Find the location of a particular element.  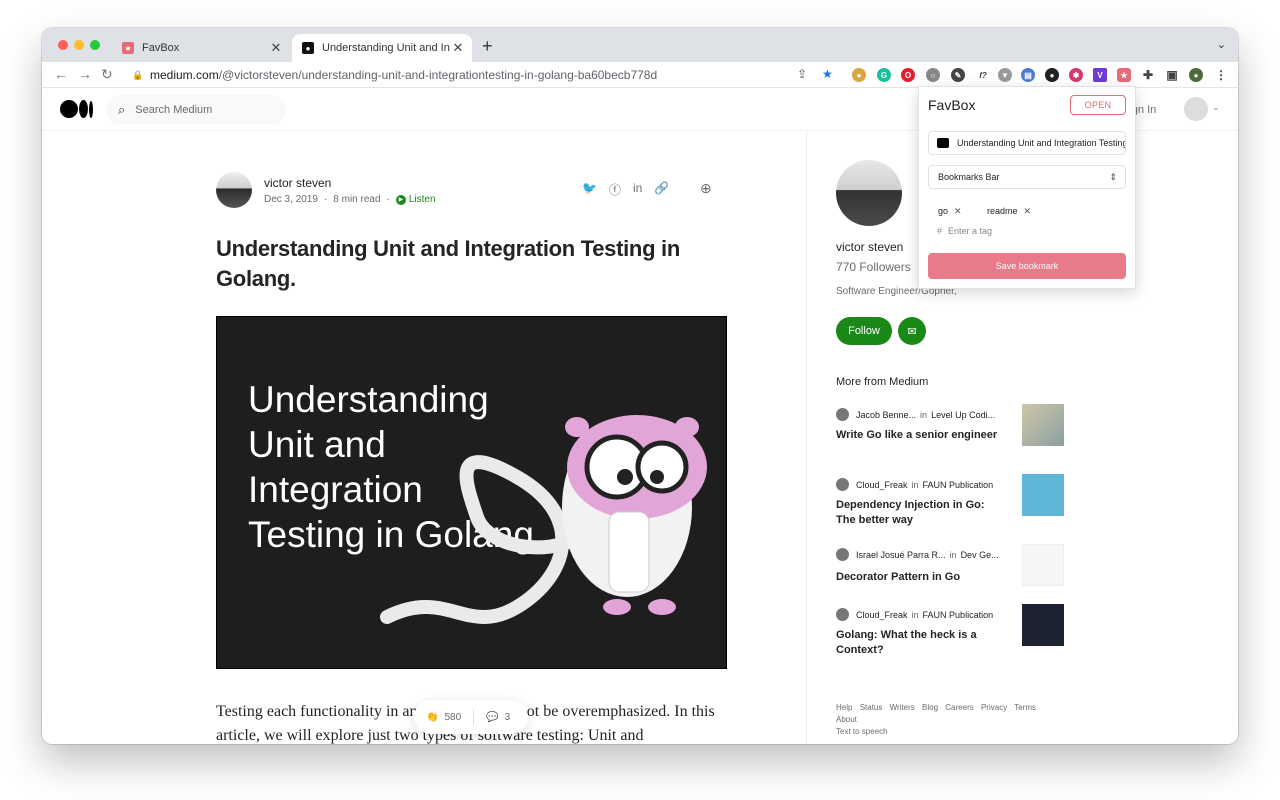

follow-button: Follow is located at coordinates (864, 331).